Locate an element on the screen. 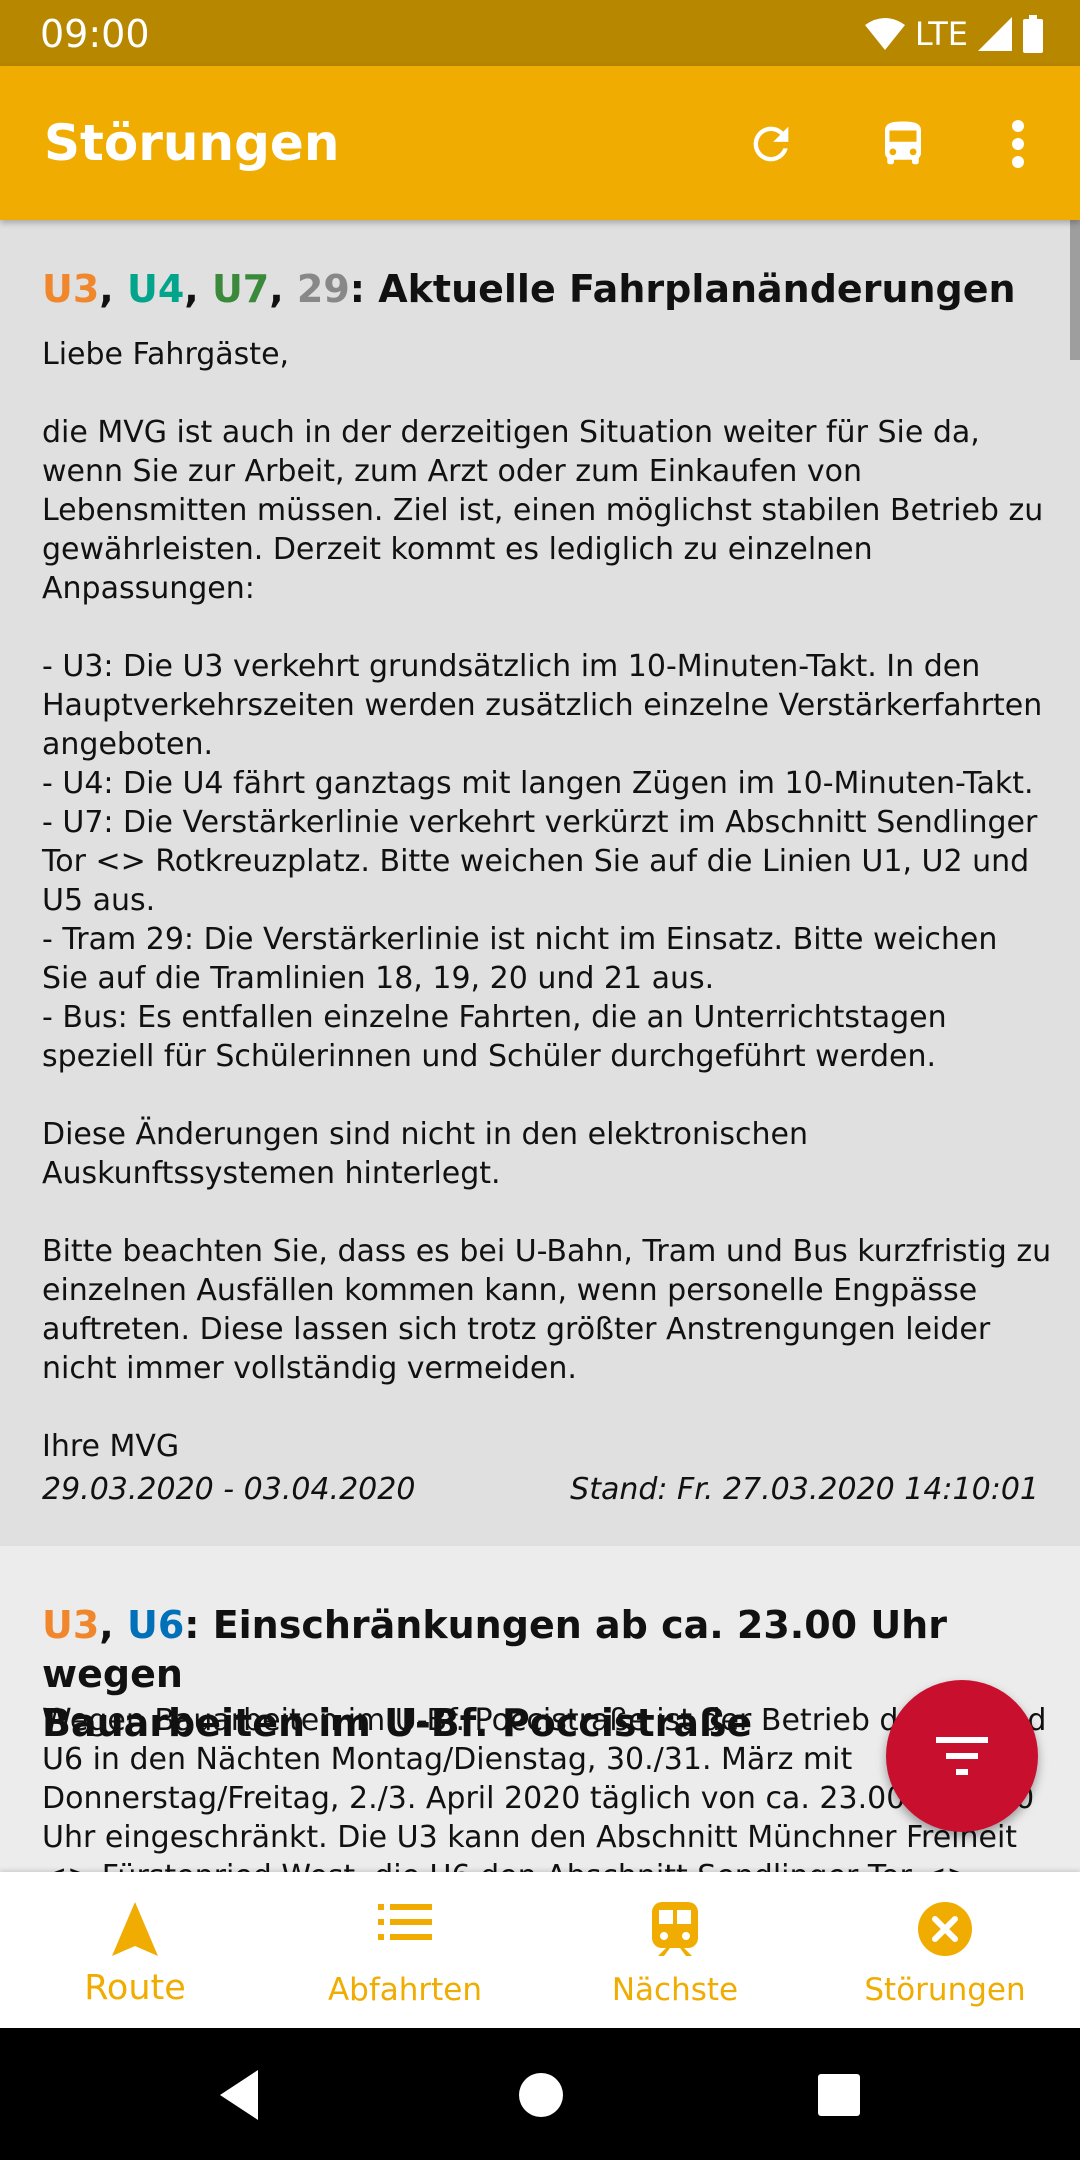 Image resolution: width=1080 pixels, height=2160 pixels. nav-naechste-label: Nächste is located at coordinates (675, 1990).